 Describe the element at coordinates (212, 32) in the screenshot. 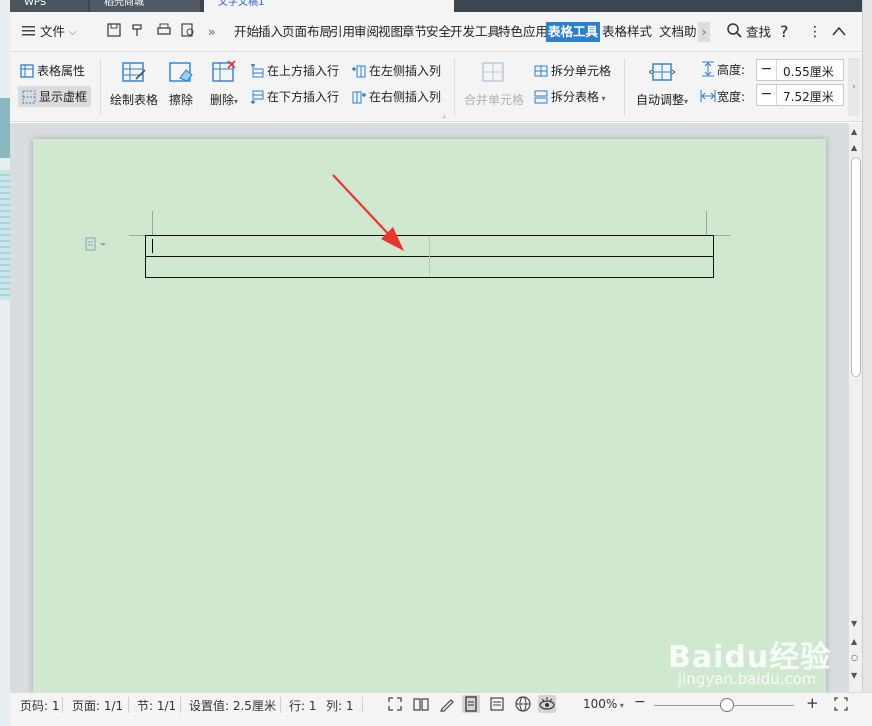

I see `more-commands-icon: »` at that location.